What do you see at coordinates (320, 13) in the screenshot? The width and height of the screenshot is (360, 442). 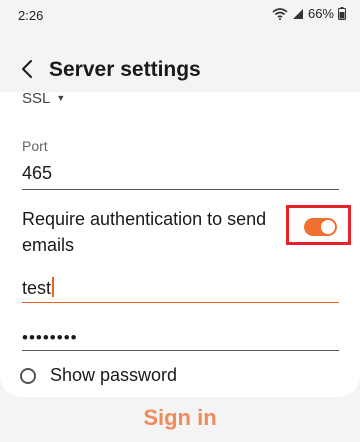 I see `battery-percent: 66%` at bounding box center [320, 13].